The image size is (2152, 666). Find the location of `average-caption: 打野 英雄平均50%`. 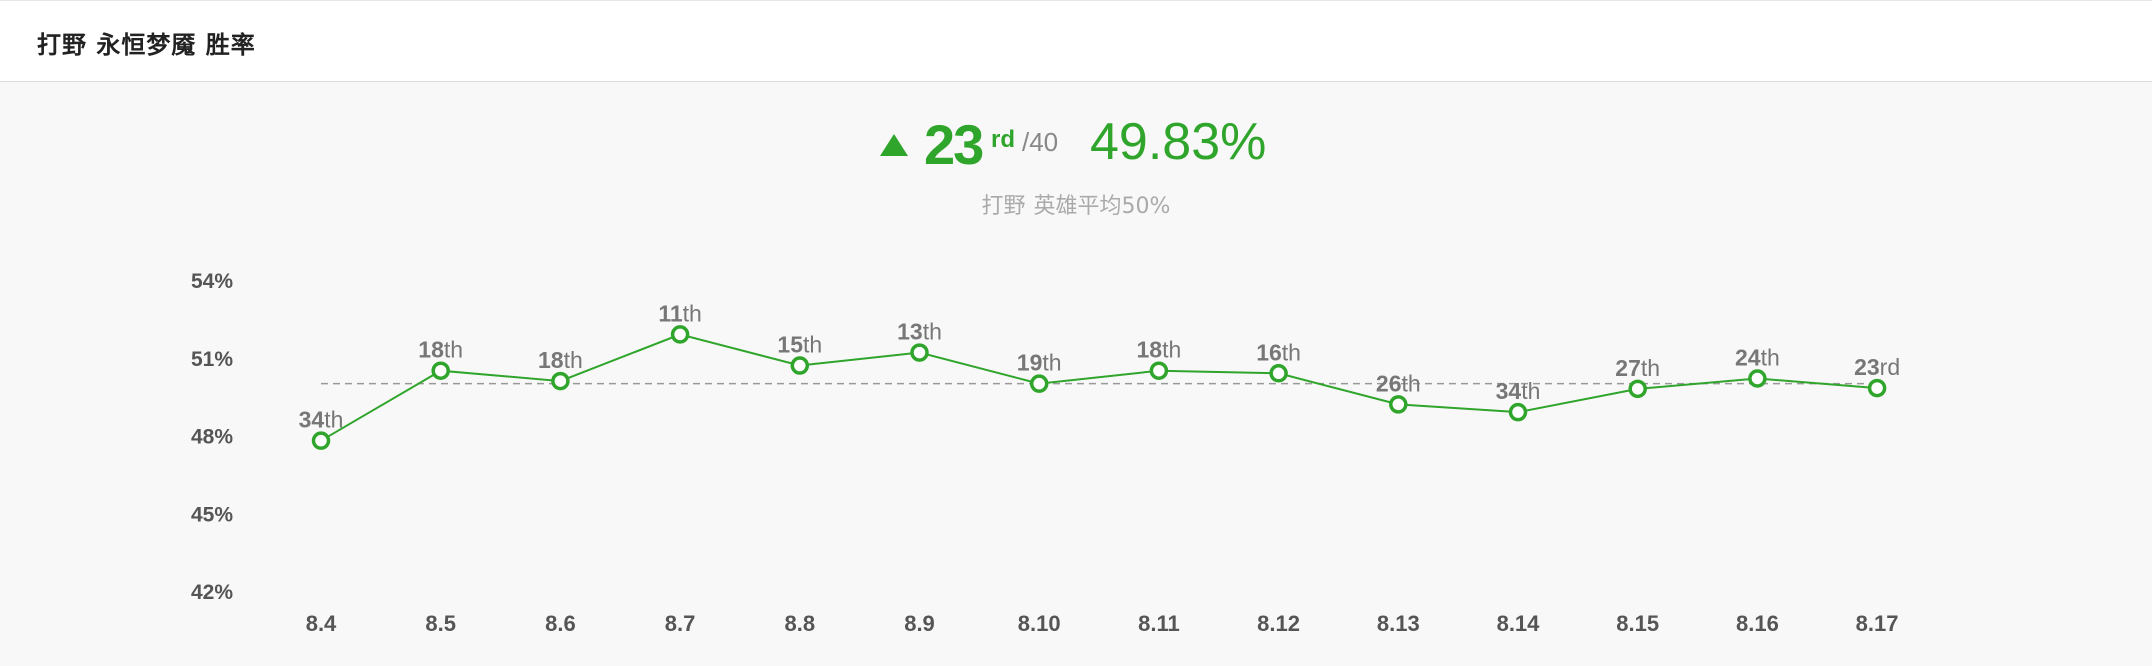

average-caption: 打野 英雄平均50% is located at coordinates (1076, 204).